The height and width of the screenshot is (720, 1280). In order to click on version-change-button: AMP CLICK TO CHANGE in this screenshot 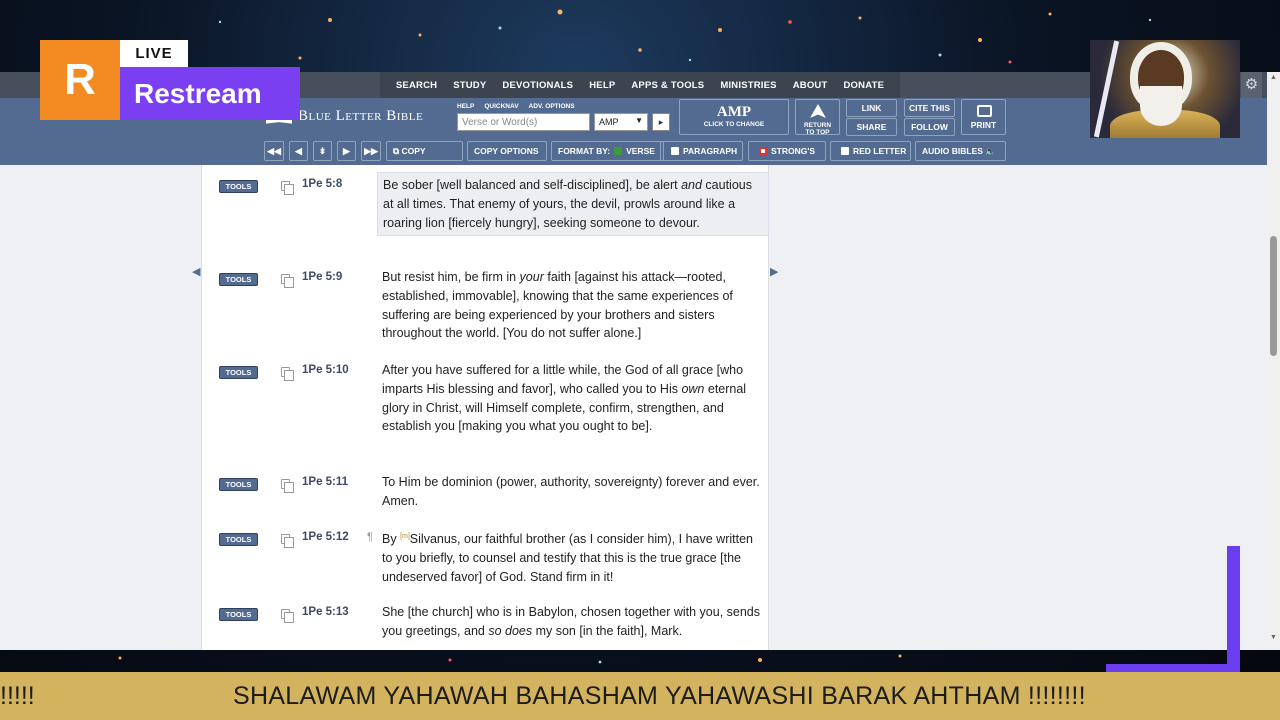, I will do `click(734, 117)`.